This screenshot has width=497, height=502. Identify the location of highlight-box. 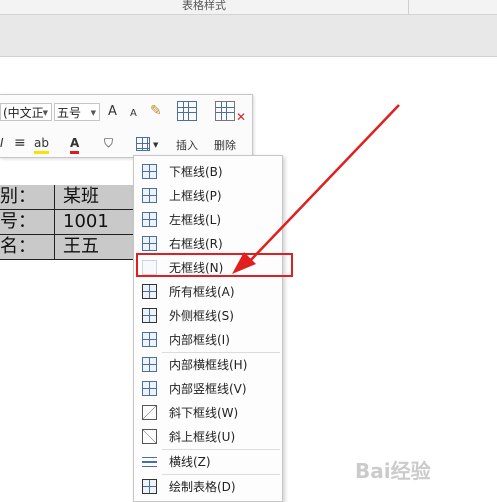
(214, 265).